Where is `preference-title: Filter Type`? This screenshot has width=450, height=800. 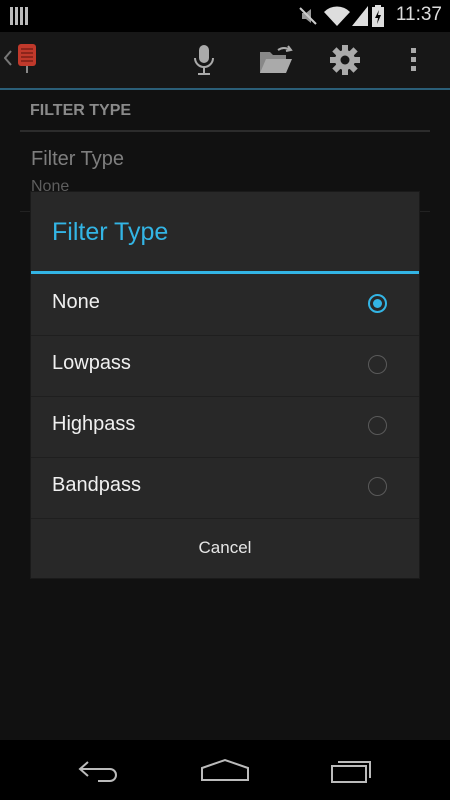
preference-title: Filter Type is located at coordinates (77, 159).